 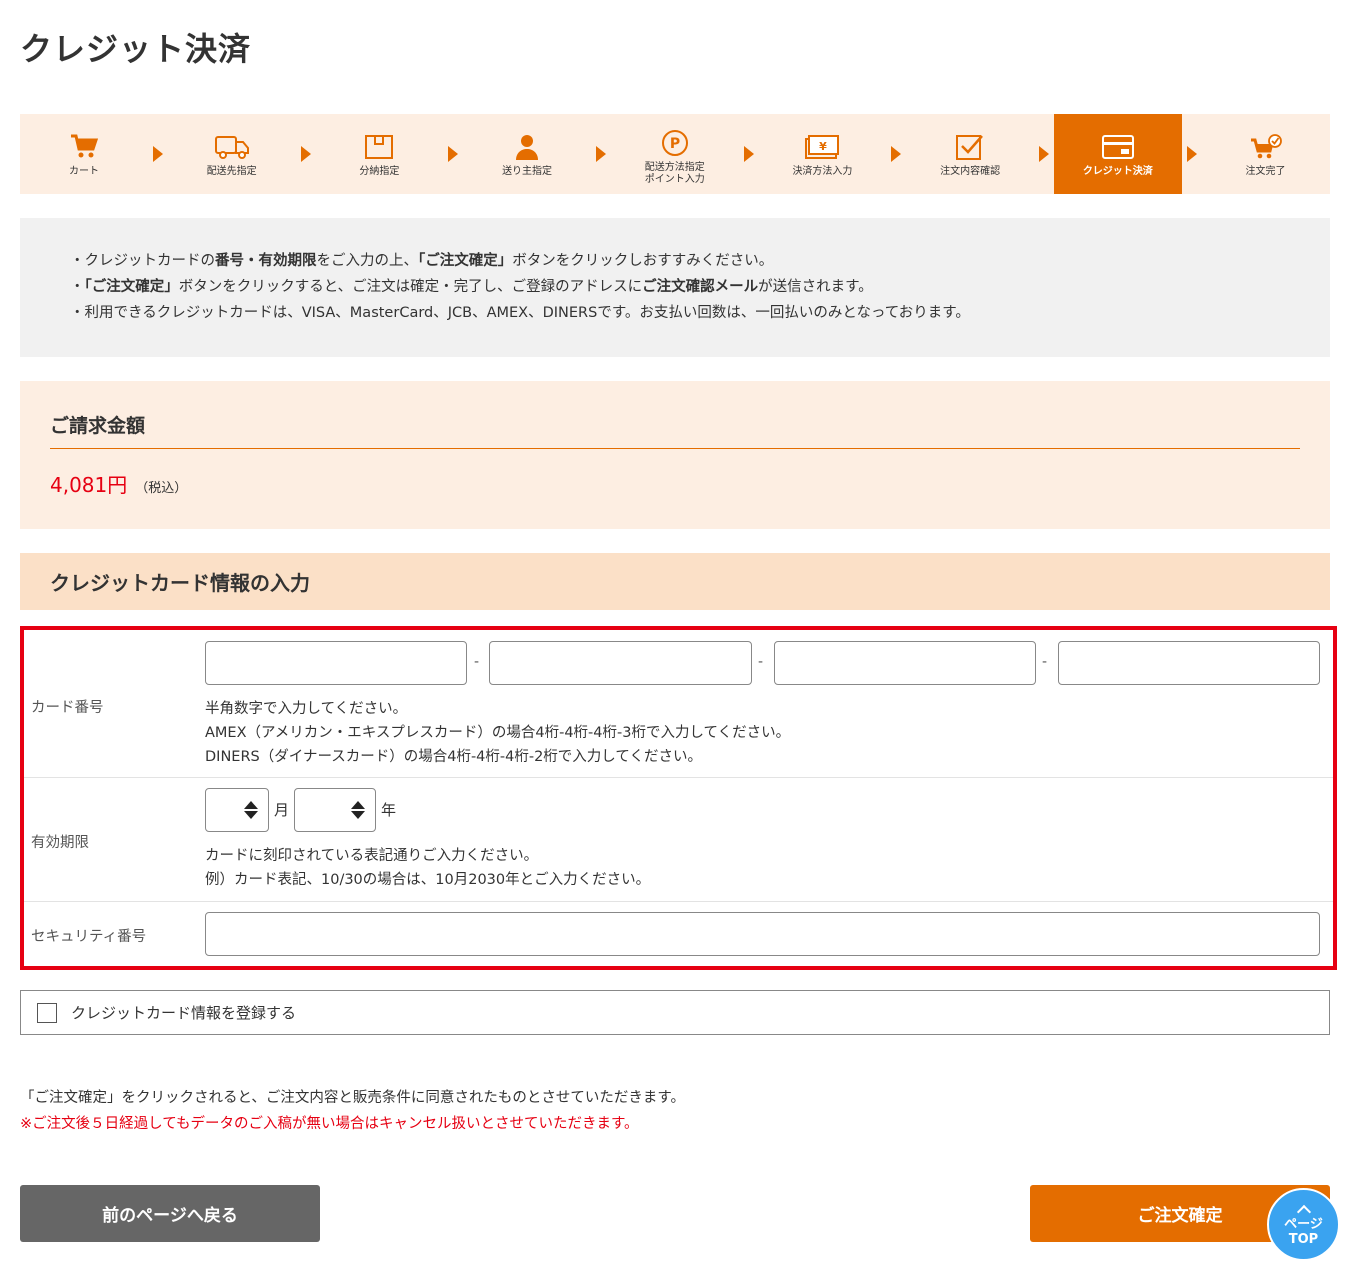 I want to click on step-delivery-address: 配送先指定, so click(x=232, y=154).